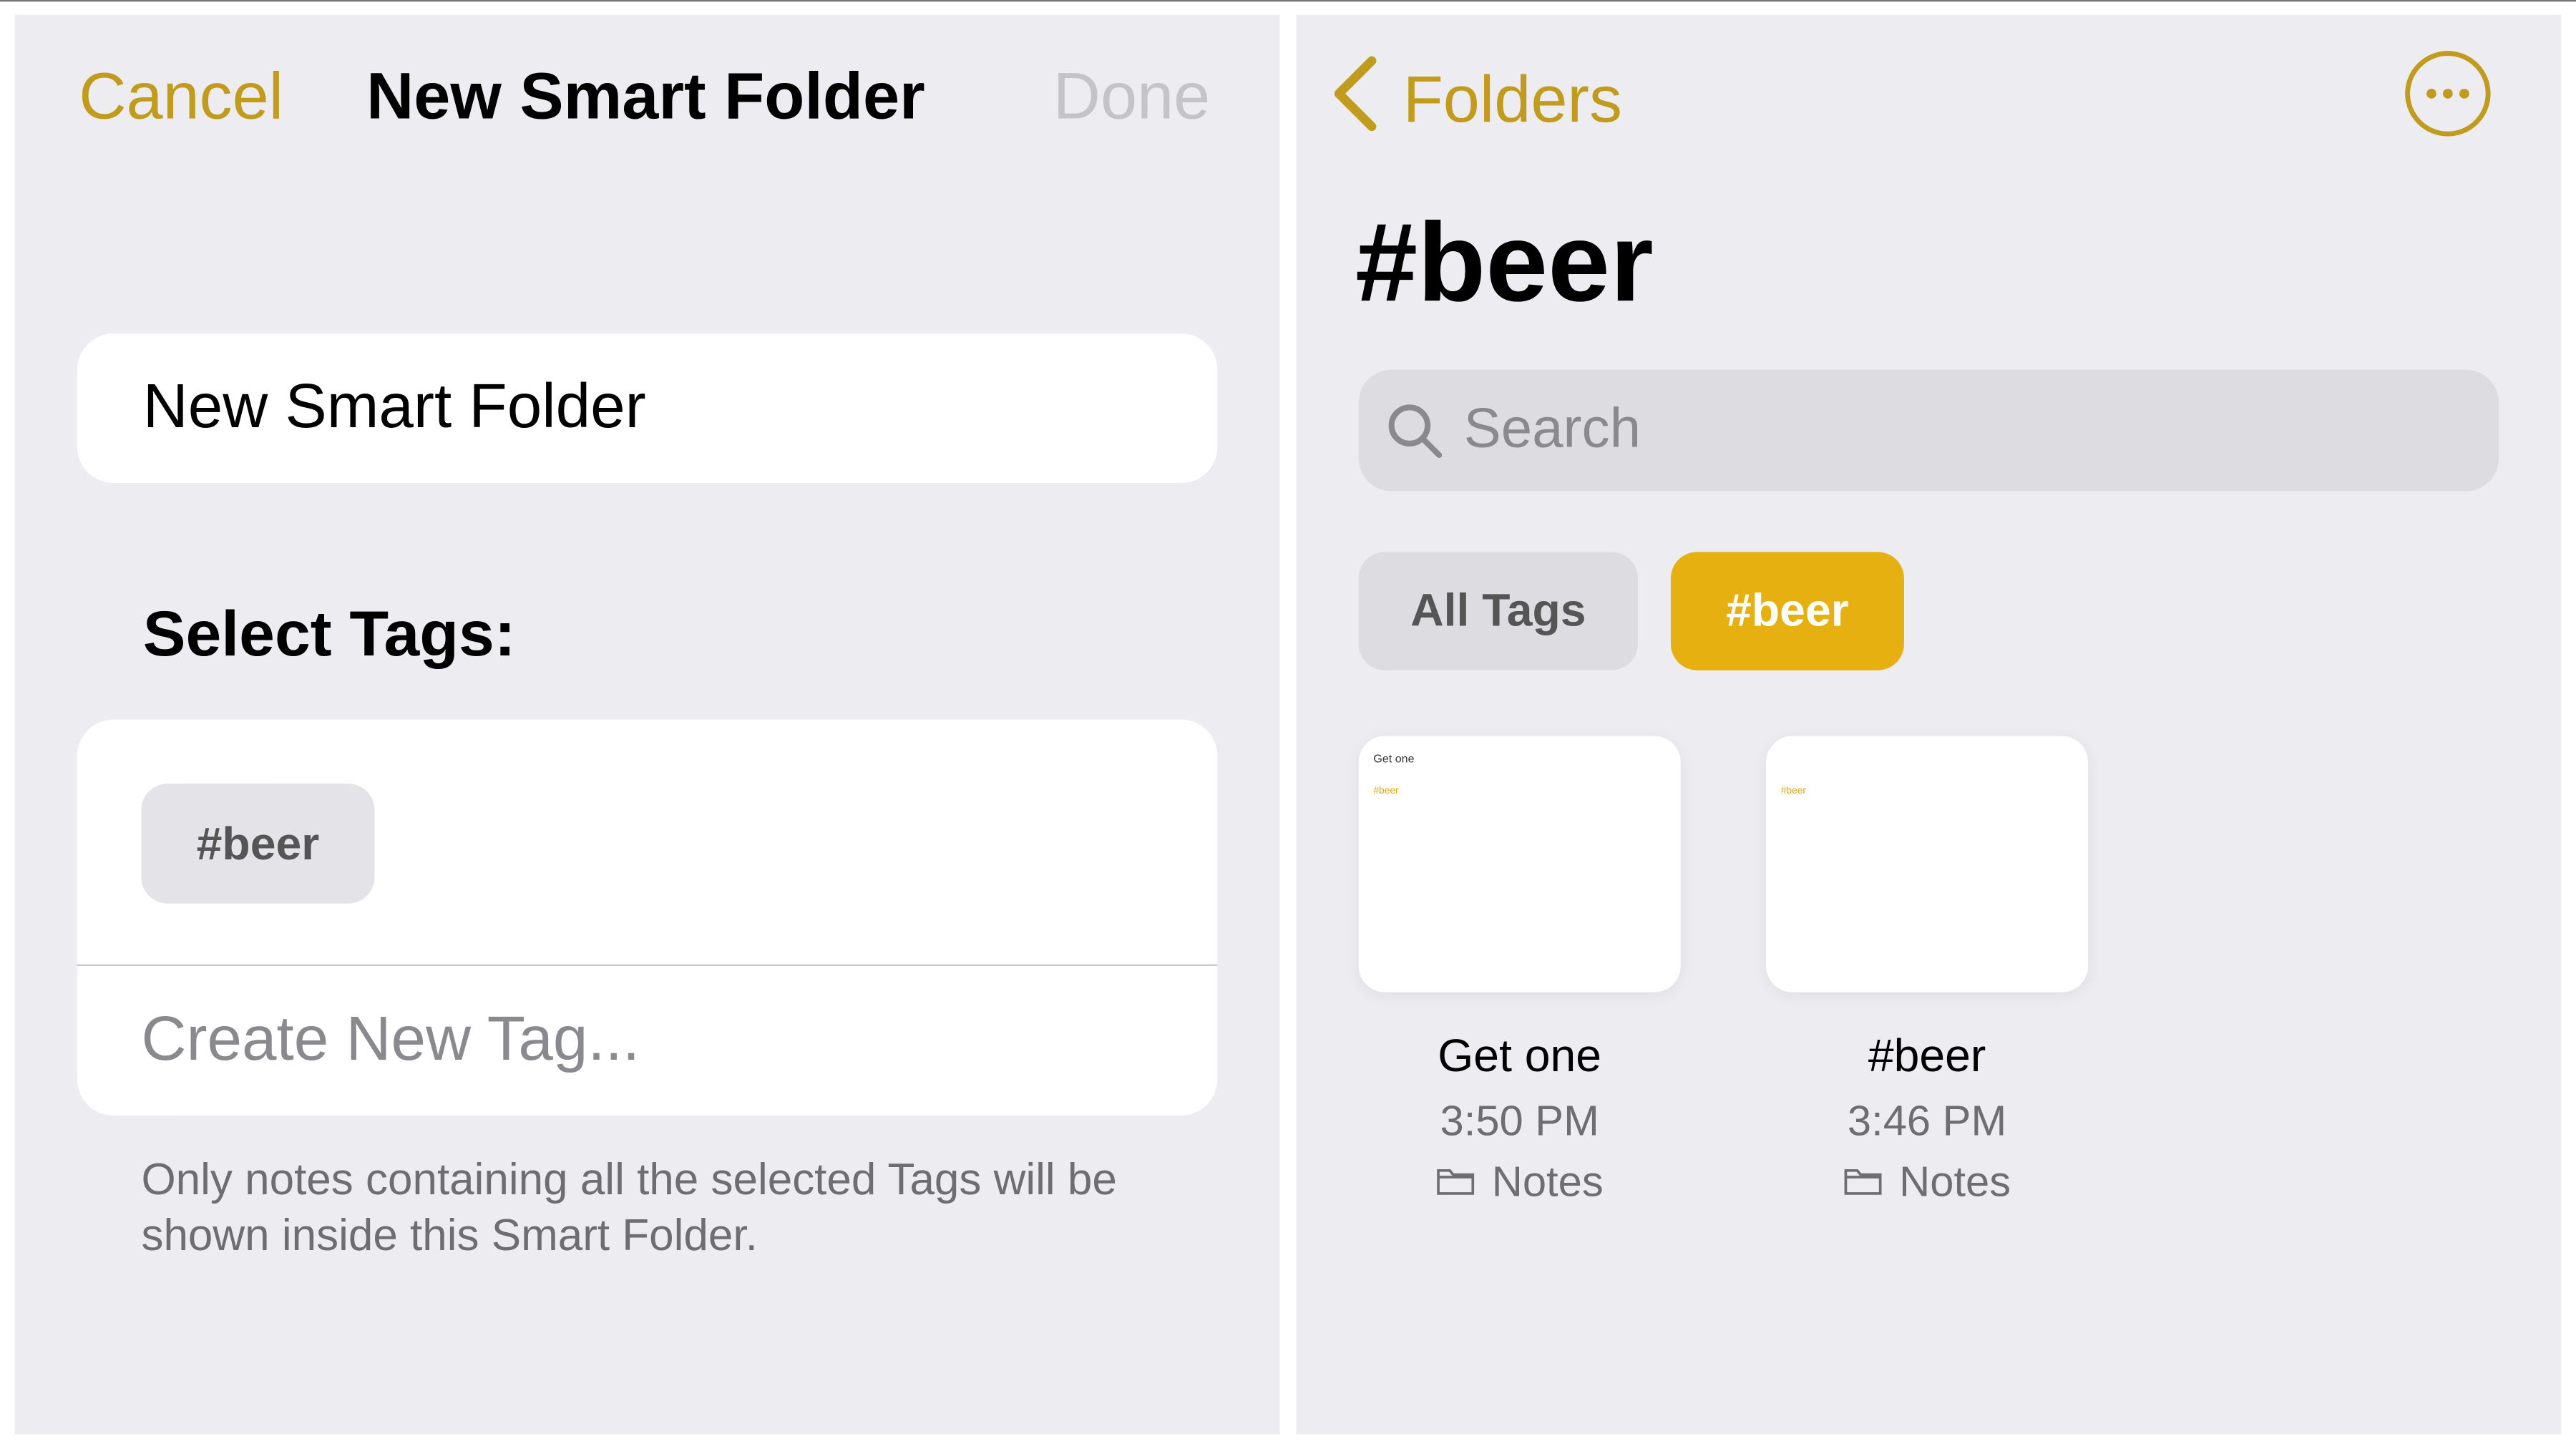 The width and height of the screenshot is (2576, 1449). Describe the element at coordinates (1552, 428) in the screenshot. I see `search-placeholder: Search` at that location.